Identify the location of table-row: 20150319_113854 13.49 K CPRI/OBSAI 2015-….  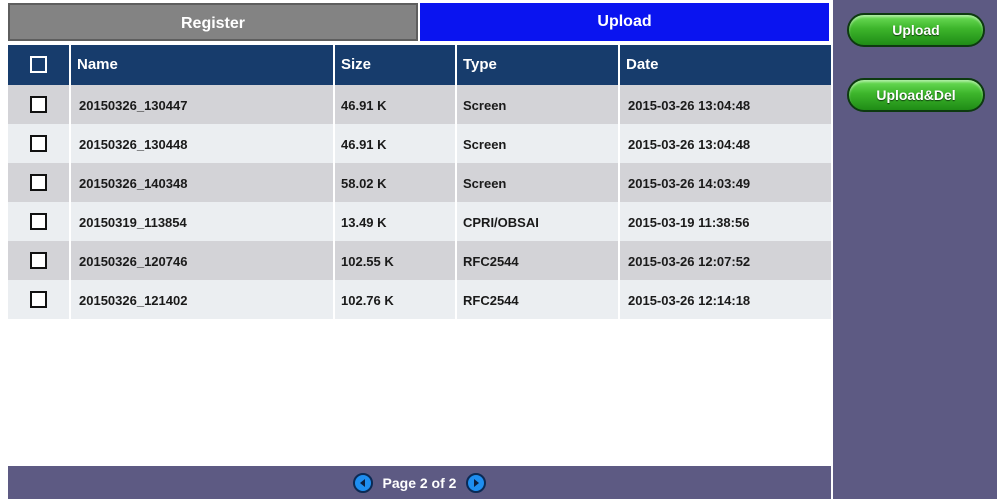
(419, 221).